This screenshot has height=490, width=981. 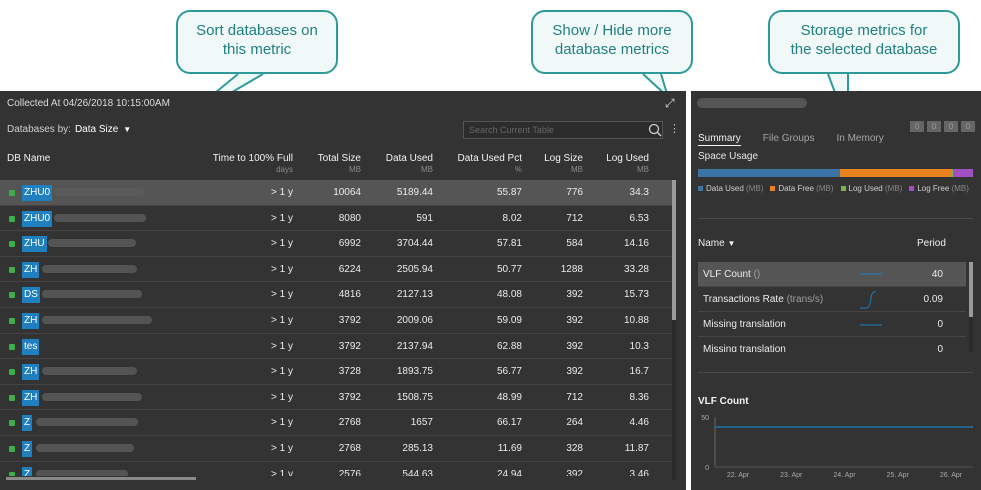 What do you see at coordinates (349, 346) in the screenshot?
I see `table-cell-total: 3792` at bounding box center [349, 346].